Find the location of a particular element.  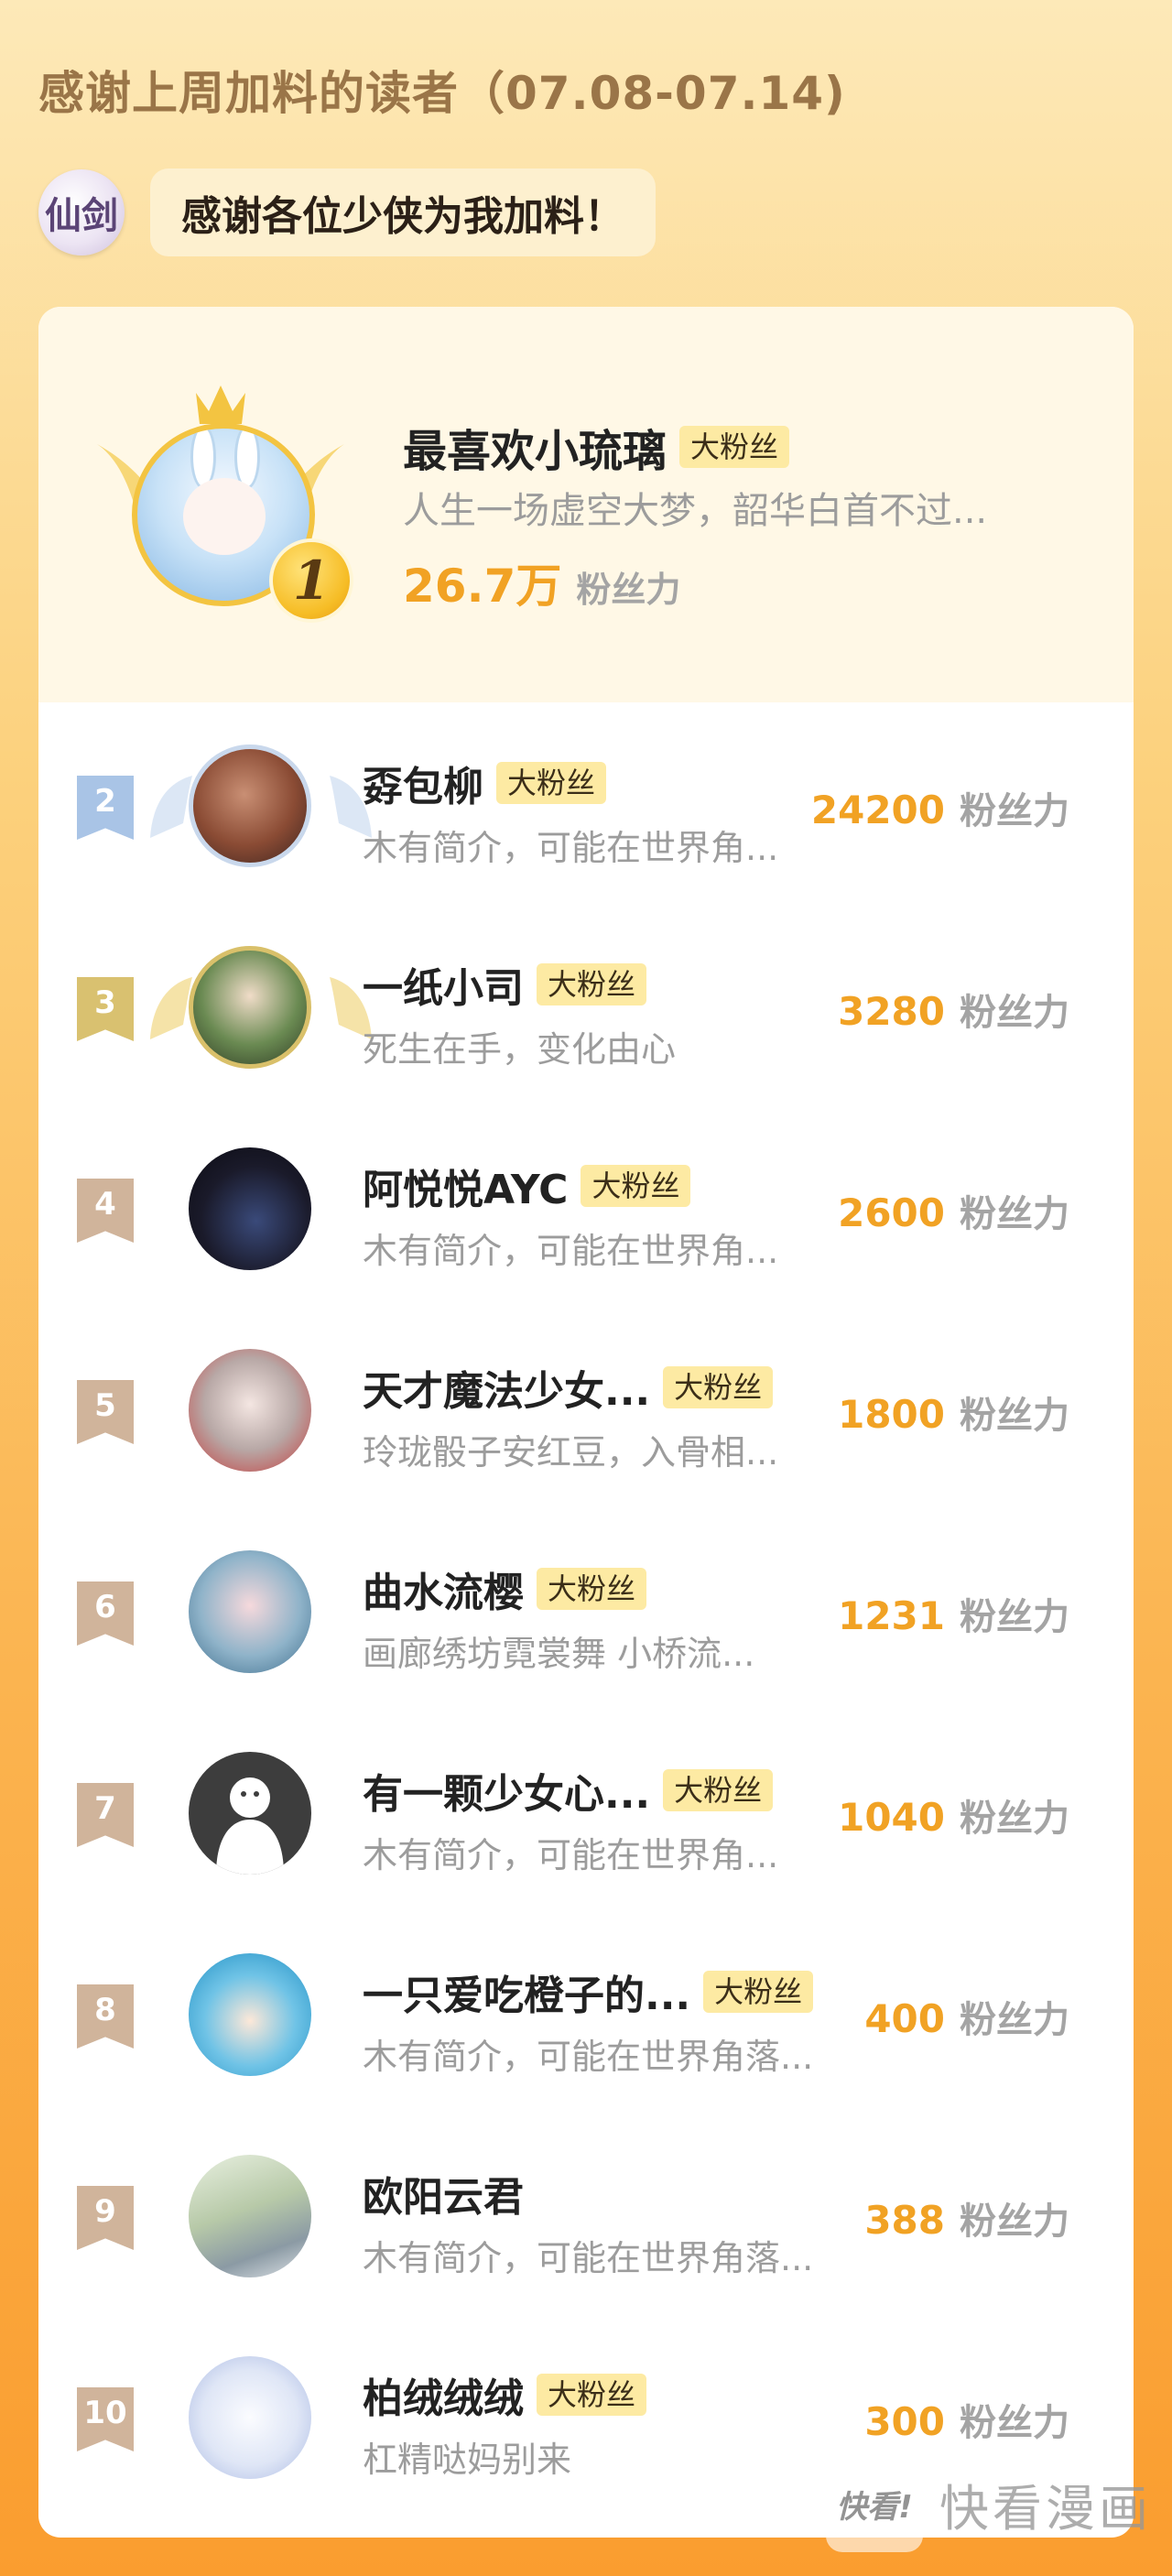

user-name: 欧阳云君 is located at coordinates (443, 2193).